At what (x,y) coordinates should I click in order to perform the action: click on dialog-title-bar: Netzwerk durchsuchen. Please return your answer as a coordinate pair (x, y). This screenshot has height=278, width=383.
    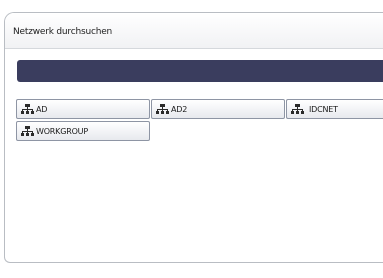
    Looking at the image, I should click on (194, 31).